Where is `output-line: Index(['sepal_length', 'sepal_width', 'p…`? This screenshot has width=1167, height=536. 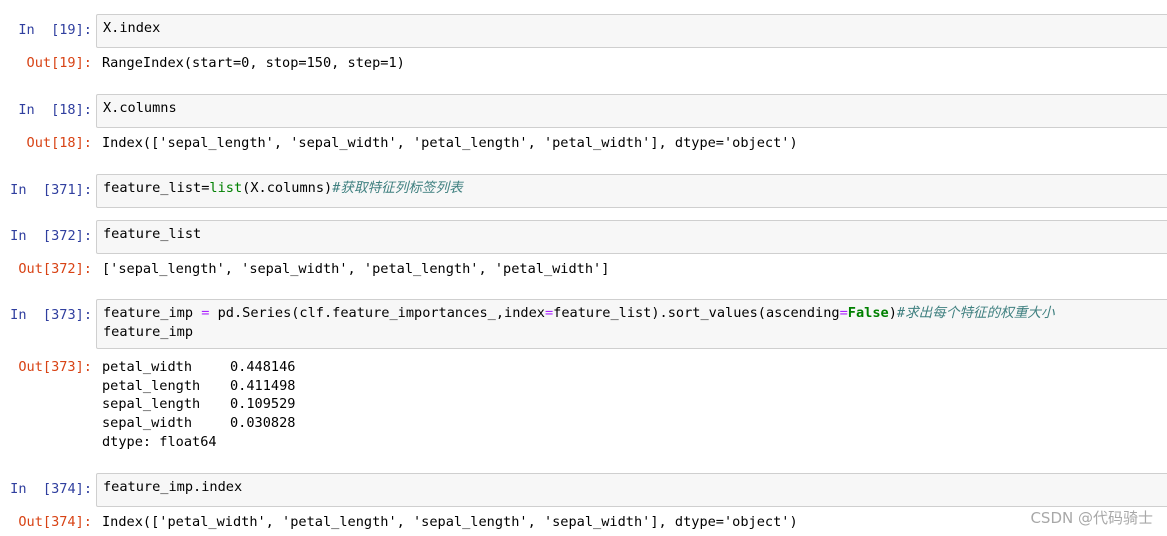
output-line: Index(['sepal_length', 'sepal_width', 'p… is located at coordinates (450, 143).